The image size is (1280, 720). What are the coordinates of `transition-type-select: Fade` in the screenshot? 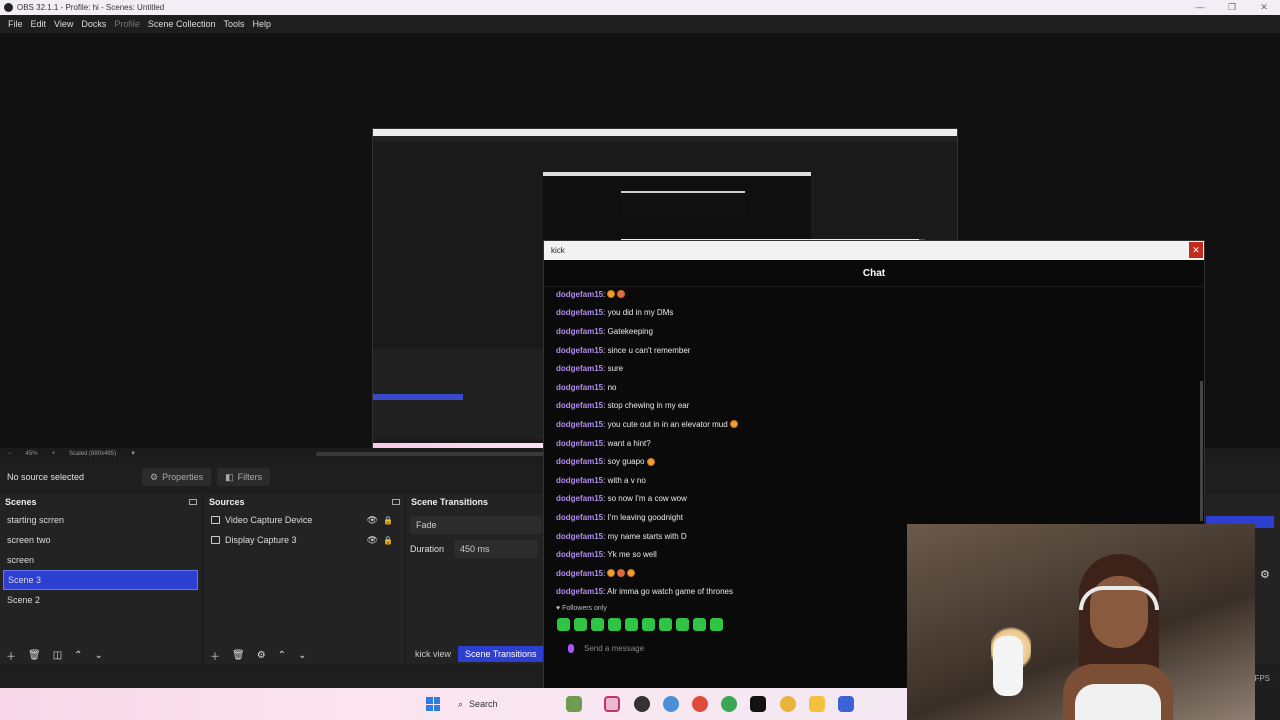 It's located at (476, 525).